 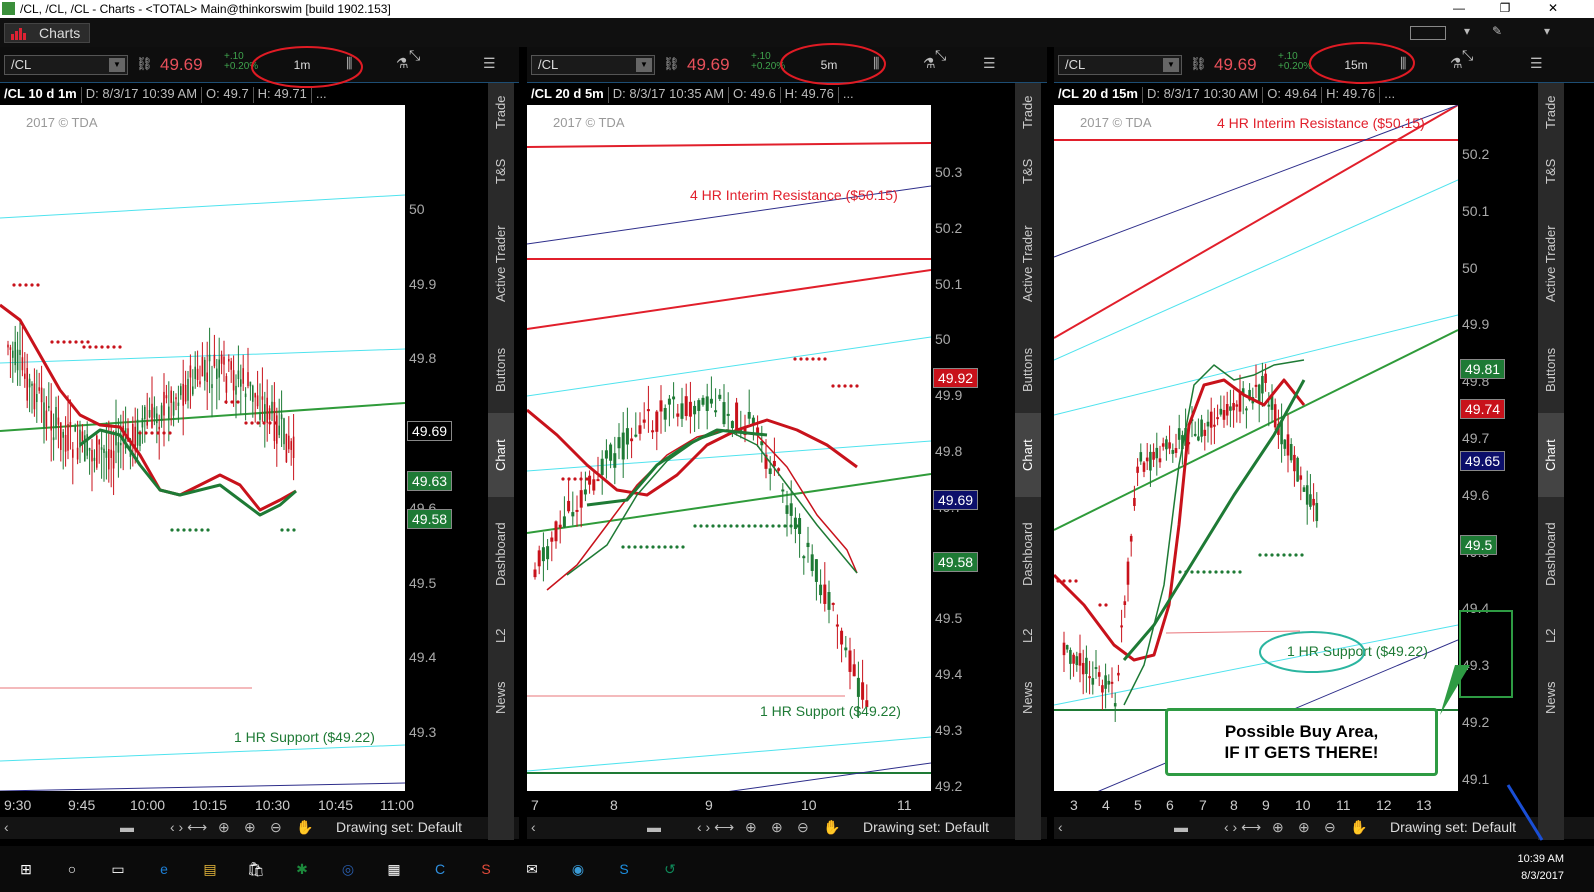 What do you see at coordinates (486, 869) in the screenshot?
I see `app-icon-3: S` at bounding box center [486, 869].